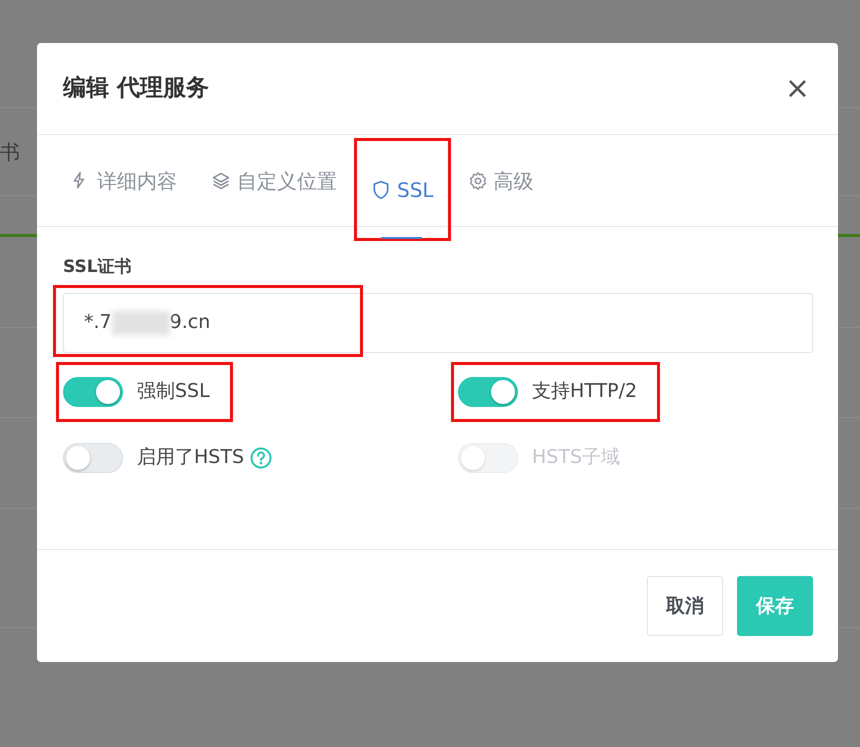  What do you see at coordinates (402, 189) in the screenshot?
I see `tab: SSL` at bounding box center [402, 189].